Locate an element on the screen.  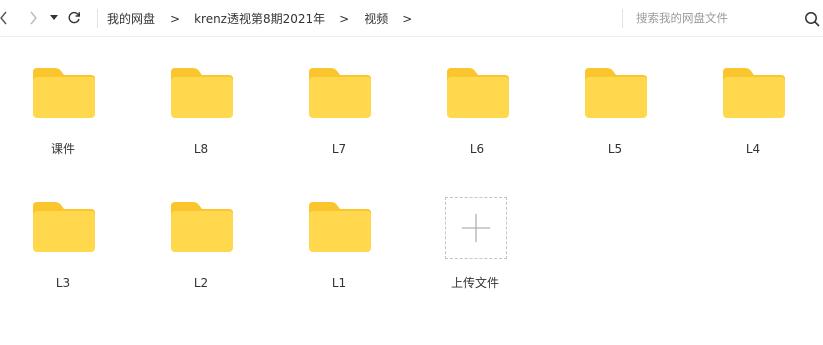
refresh-button is located at coordinates (74, 18).